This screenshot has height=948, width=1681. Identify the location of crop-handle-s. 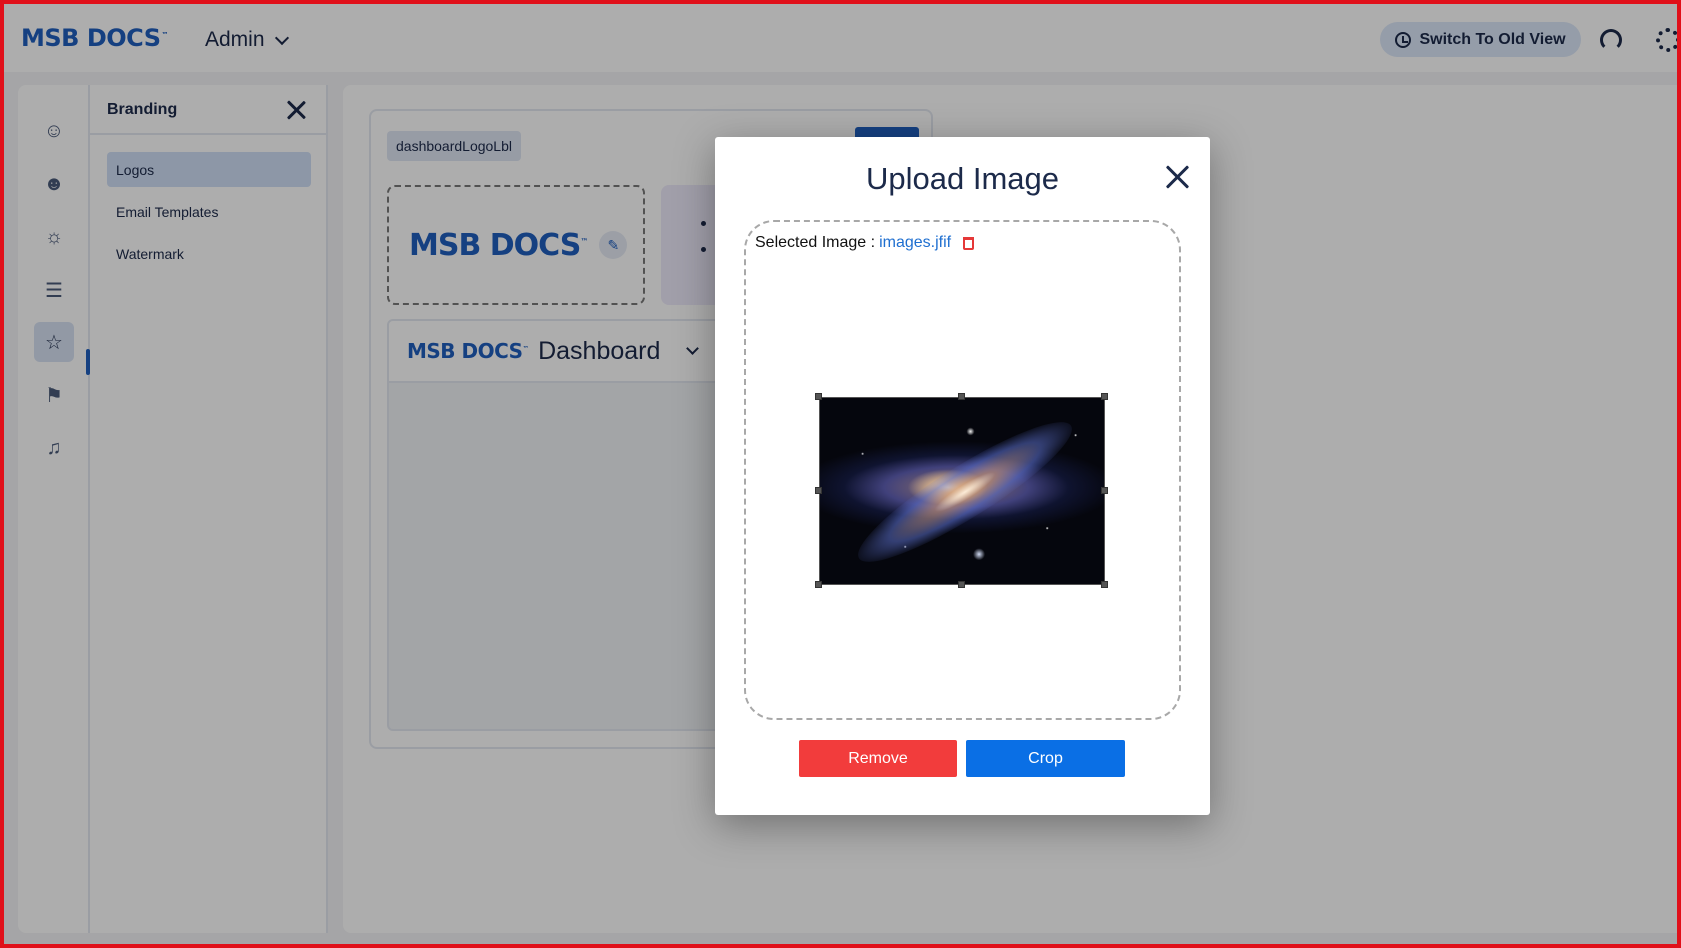
(961, 584).